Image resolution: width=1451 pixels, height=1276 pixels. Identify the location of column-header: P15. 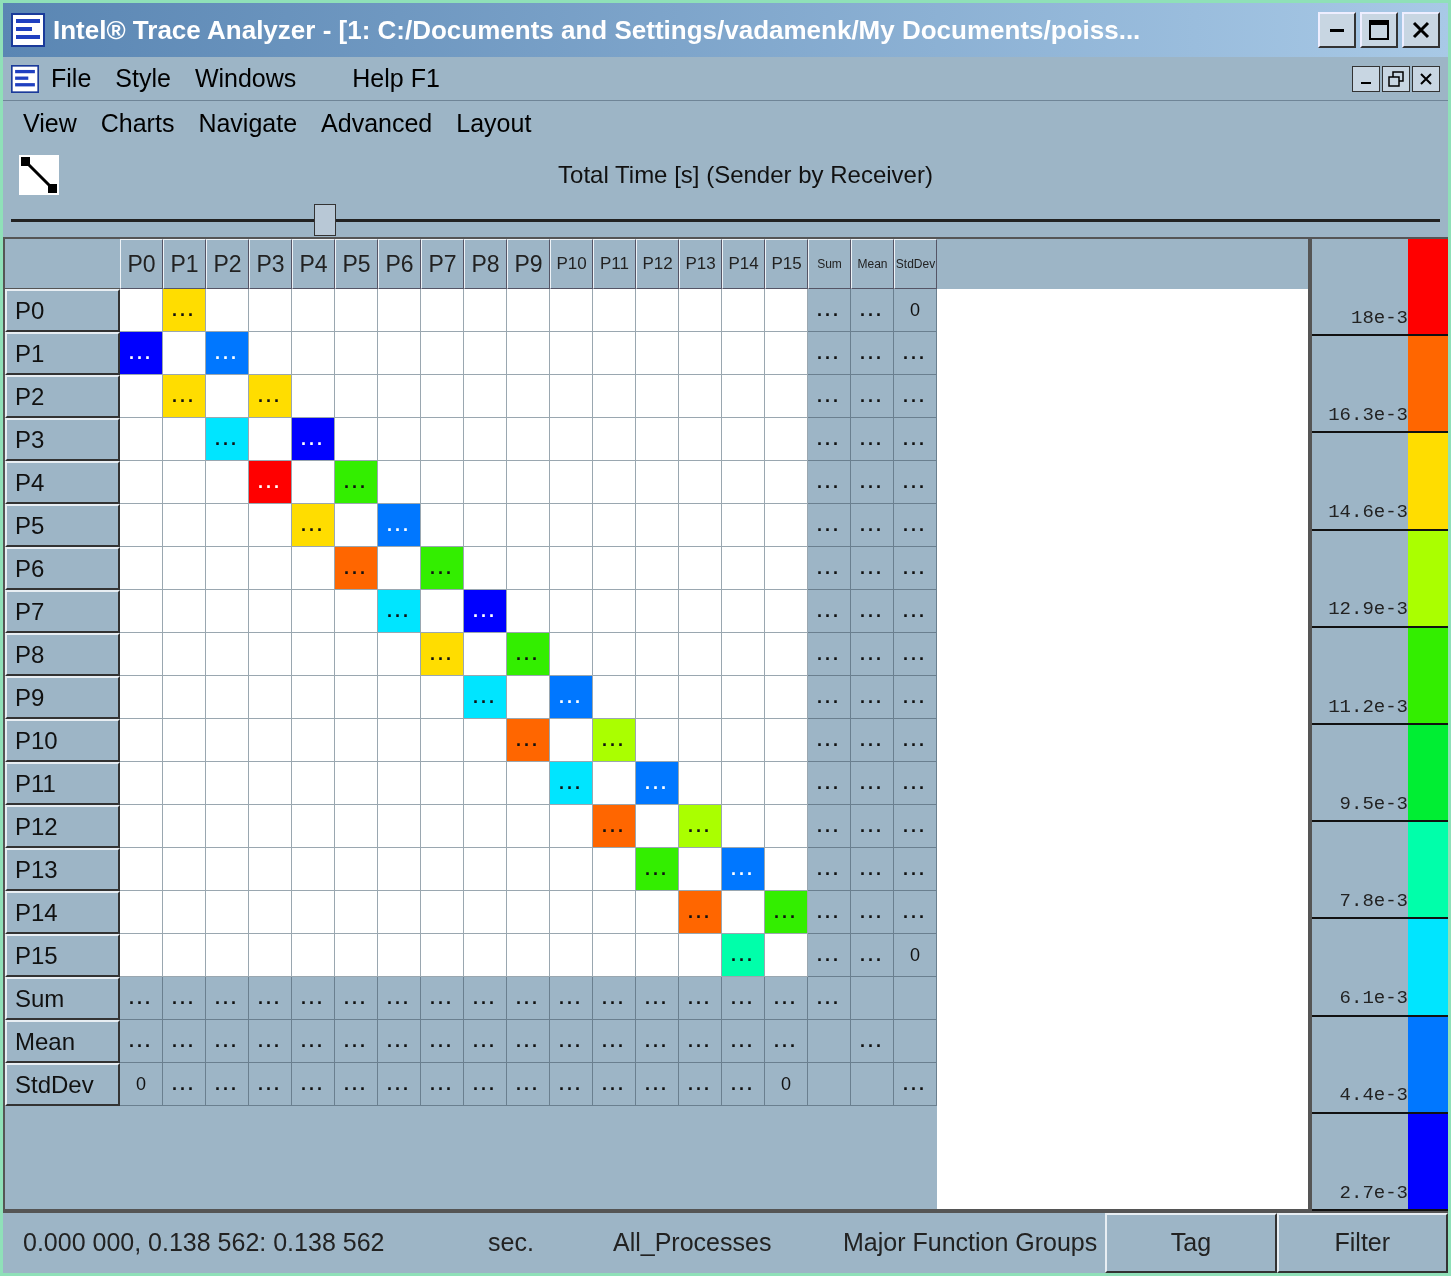
(786, 264).